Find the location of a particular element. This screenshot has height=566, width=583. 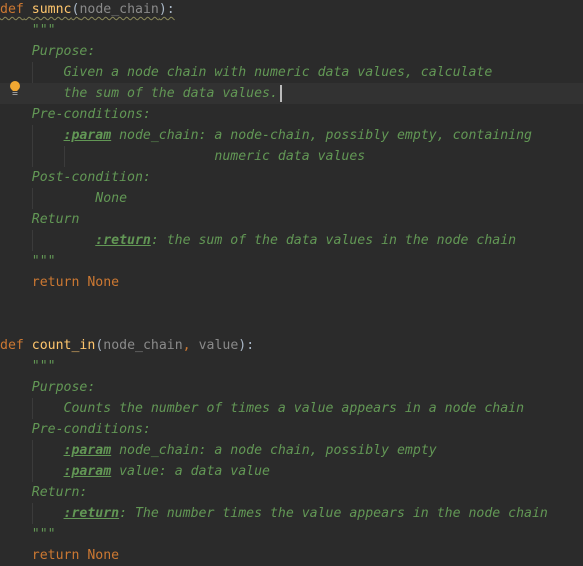

function-name-sumnc: sumnc is located at coordinates (52, 9).